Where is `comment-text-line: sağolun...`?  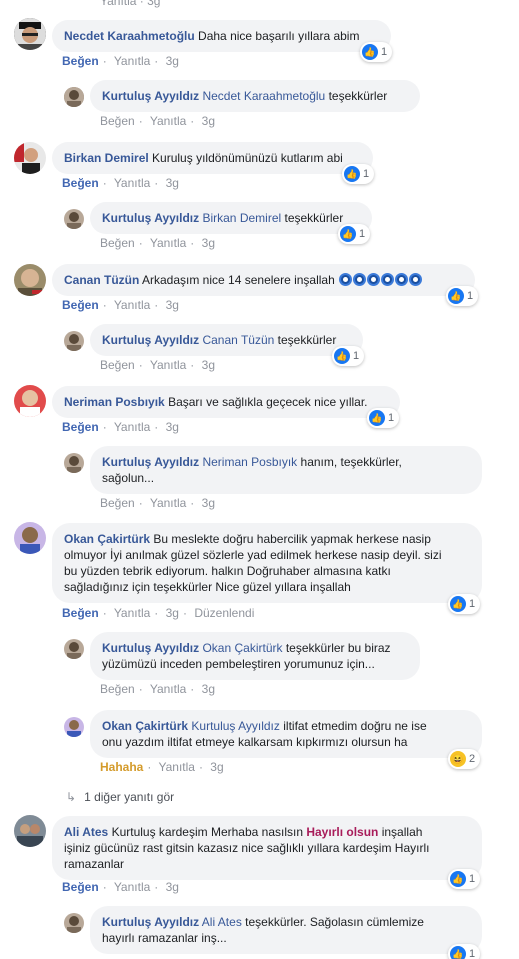
comment-text-line: sağolun... is located at coordinates (128, 478).